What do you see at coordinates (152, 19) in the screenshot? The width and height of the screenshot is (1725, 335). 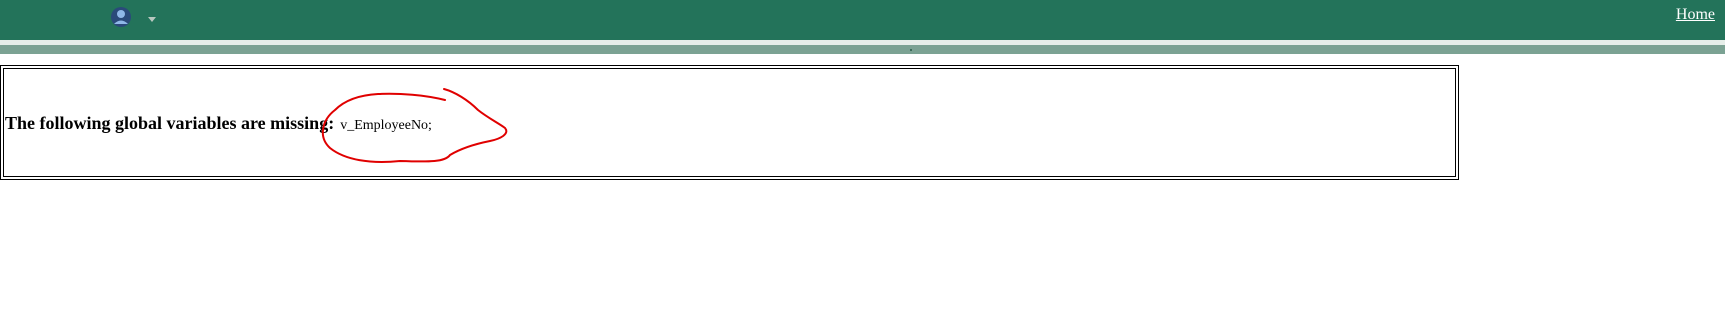 I see `chevron-down-icon` at bounding box center [152, 19].